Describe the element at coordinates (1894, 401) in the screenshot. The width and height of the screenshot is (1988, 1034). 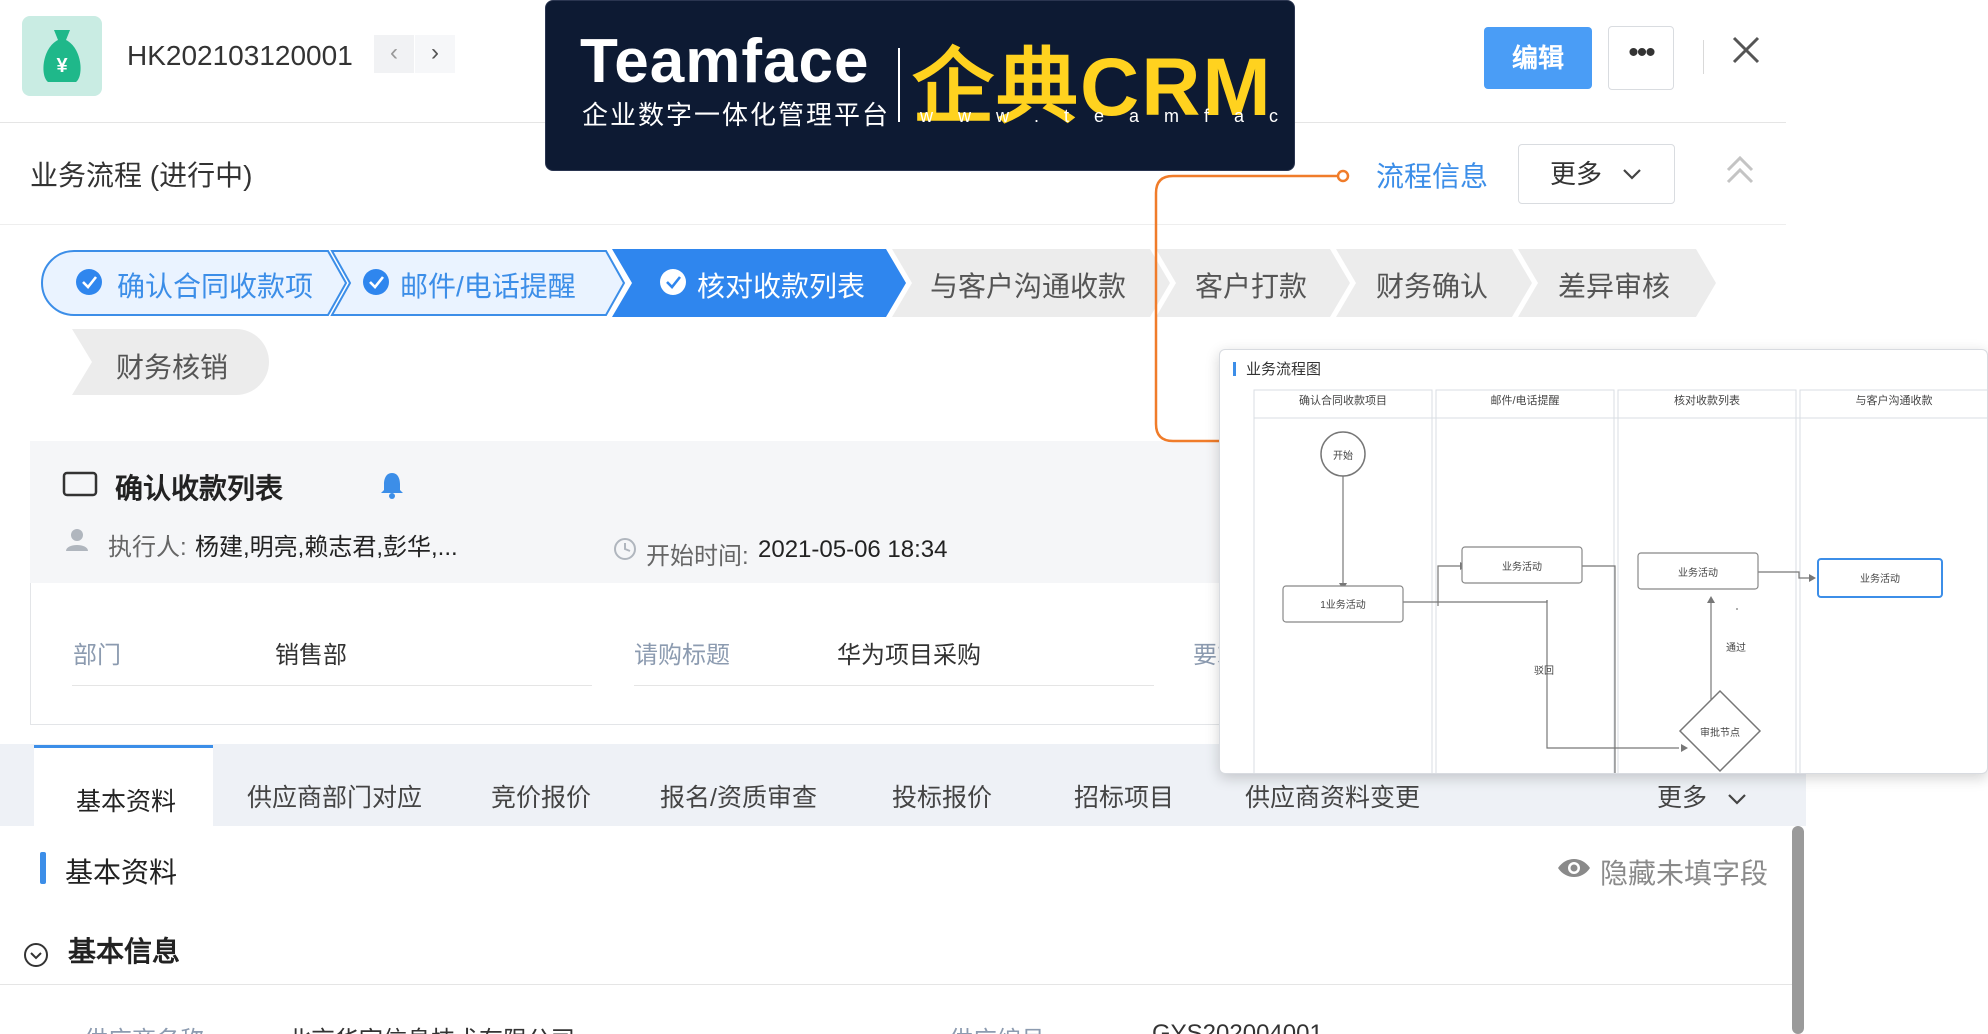
I see `lane-header: 与客户沟通收款` at that location.